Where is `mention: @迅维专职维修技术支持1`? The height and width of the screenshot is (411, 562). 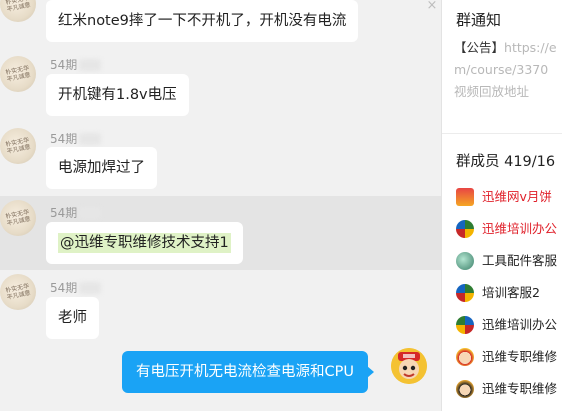 mention: @迅维专职维修技术支持1 is located at coordinates (144, 243).